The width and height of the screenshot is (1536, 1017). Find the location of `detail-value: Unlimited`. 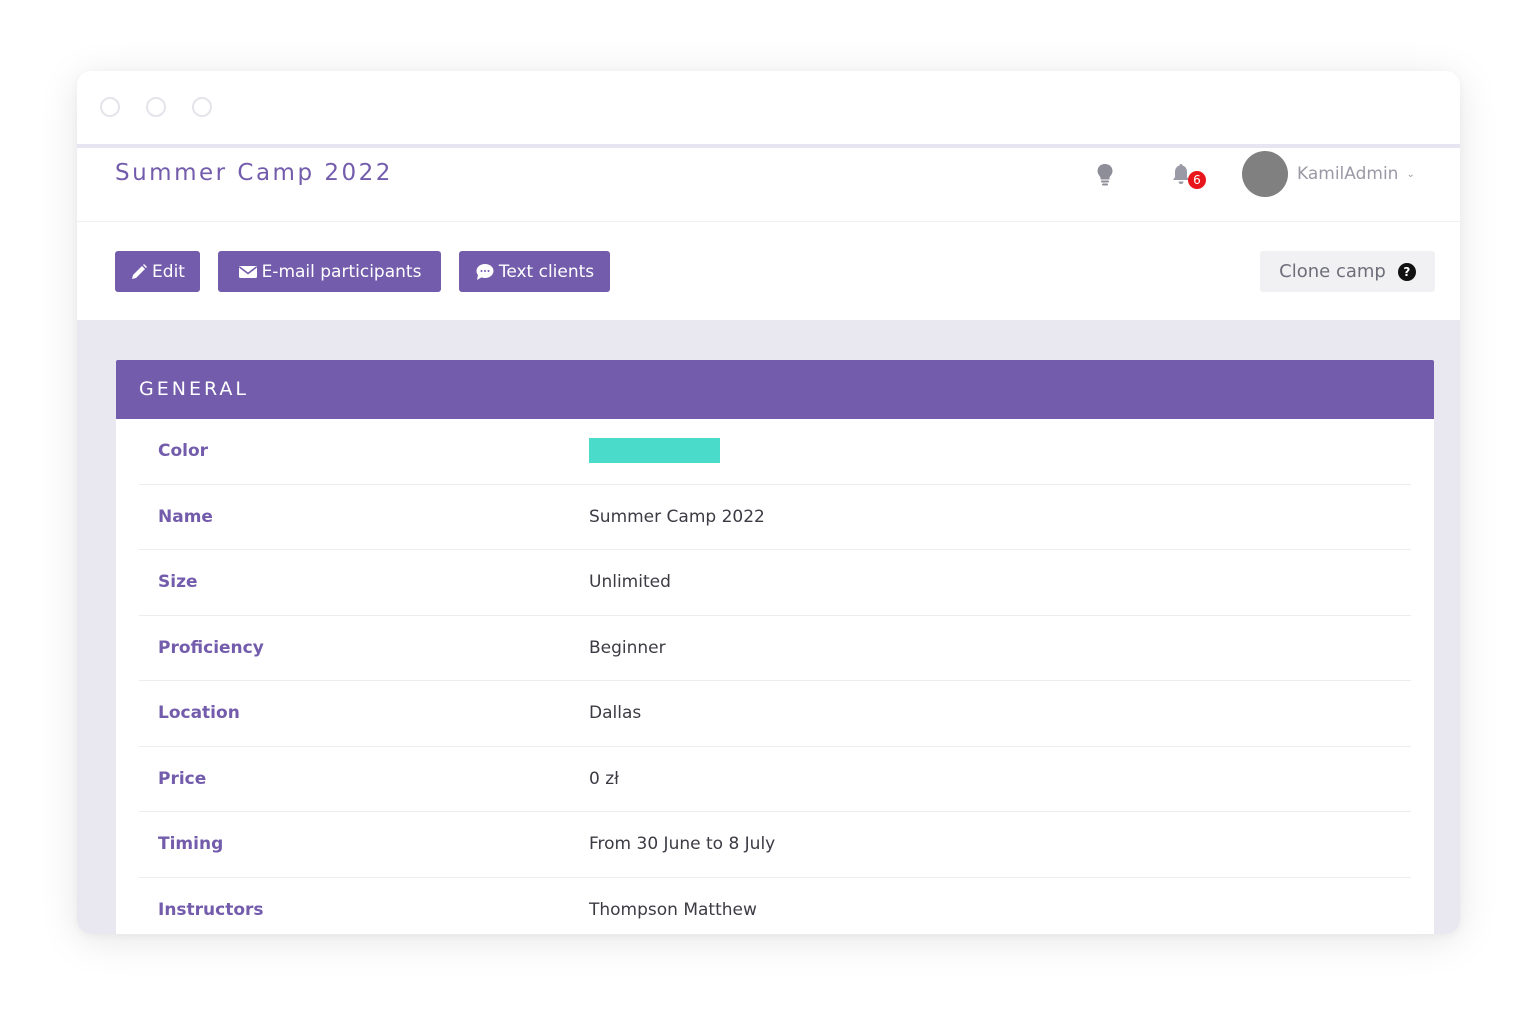

detail-value: Unlimited is located at coordinates (630, 582).